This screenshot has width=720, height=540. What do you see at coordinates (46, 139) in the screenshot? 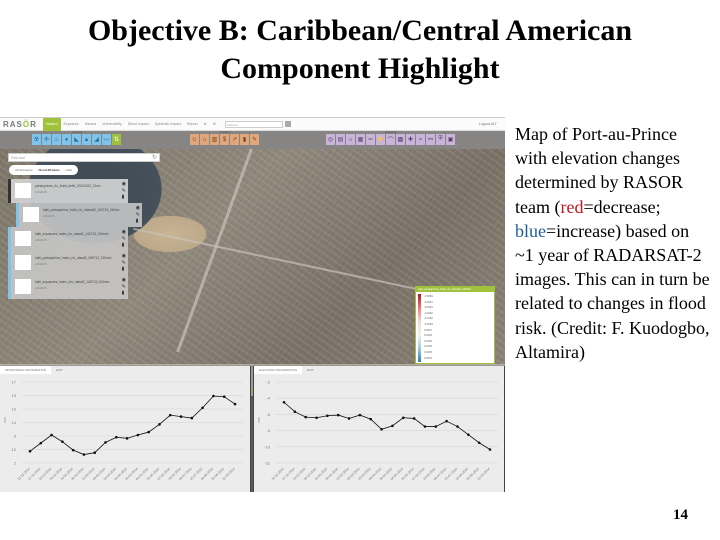
I see `wind-icon: ✣` at bounding box center [46, 139].